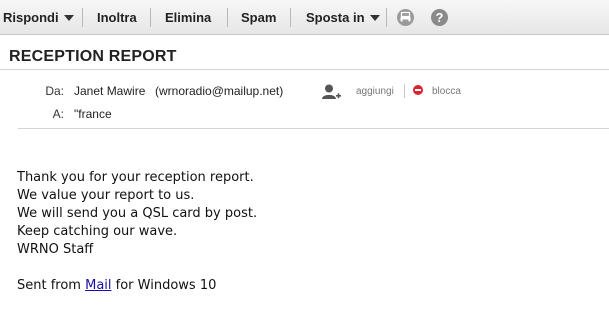 This screenshot has width=609, height=320. I want to click on meta-divider-bottom, so click(313, 128).